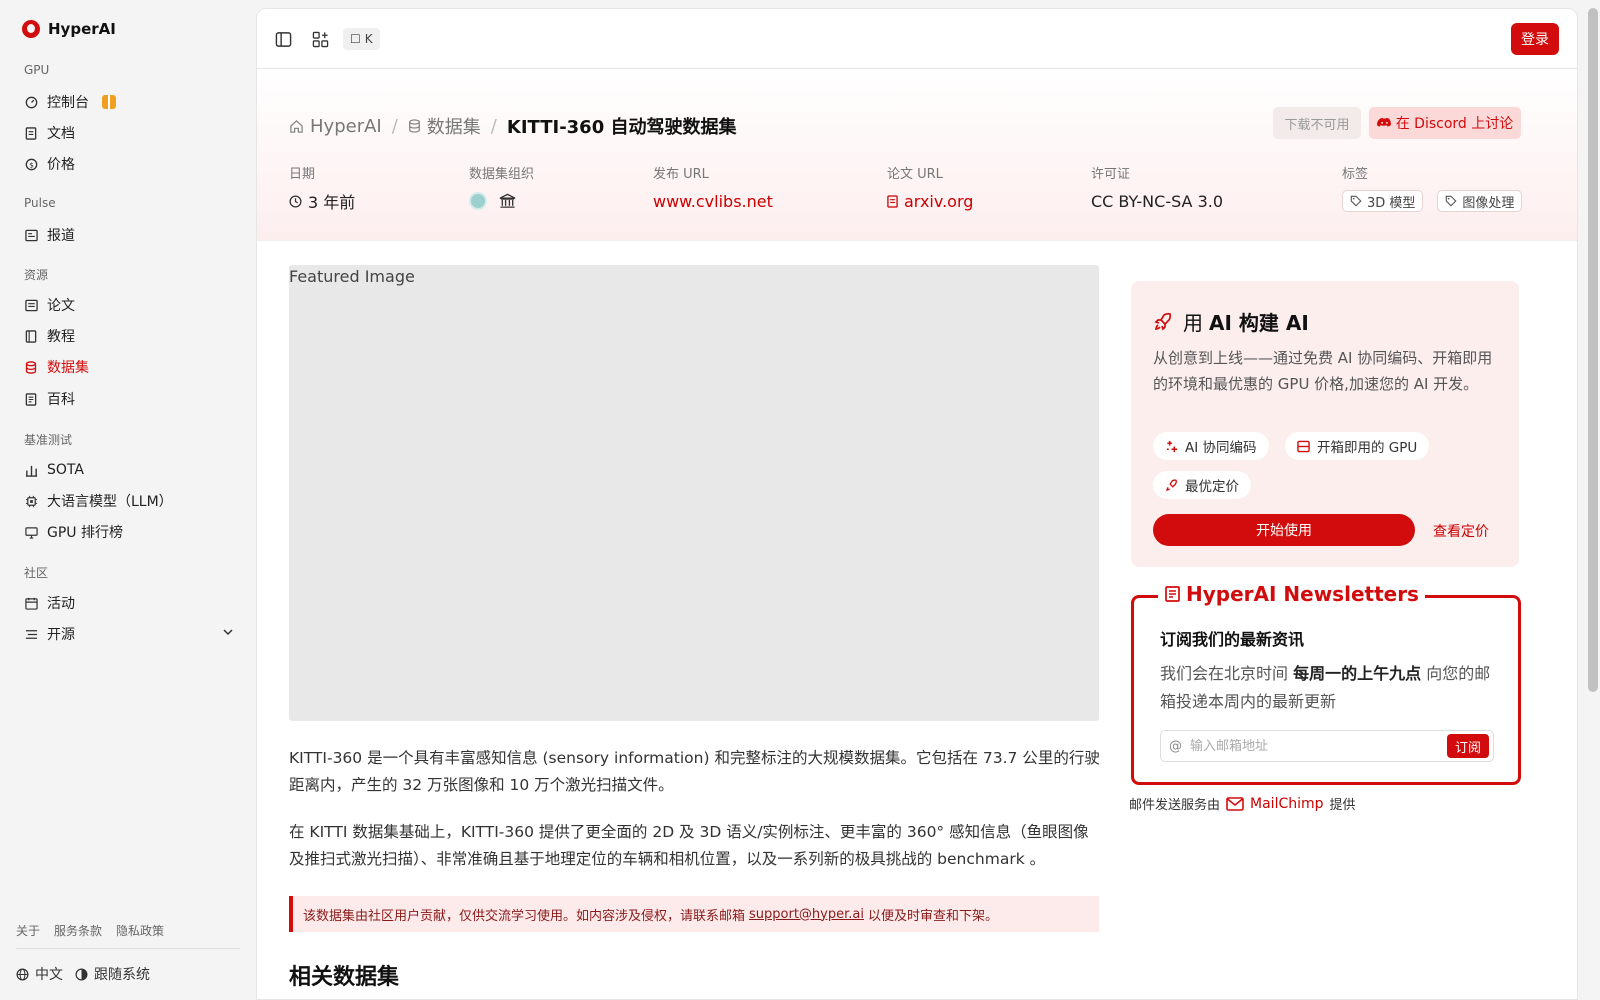 The height and width of the screenshot is (1000, 1600). What do you see at coordinates (1342, 805) in the screenshot?
I see `provider-text-after: 提供` at bounding box center [1342, 805].